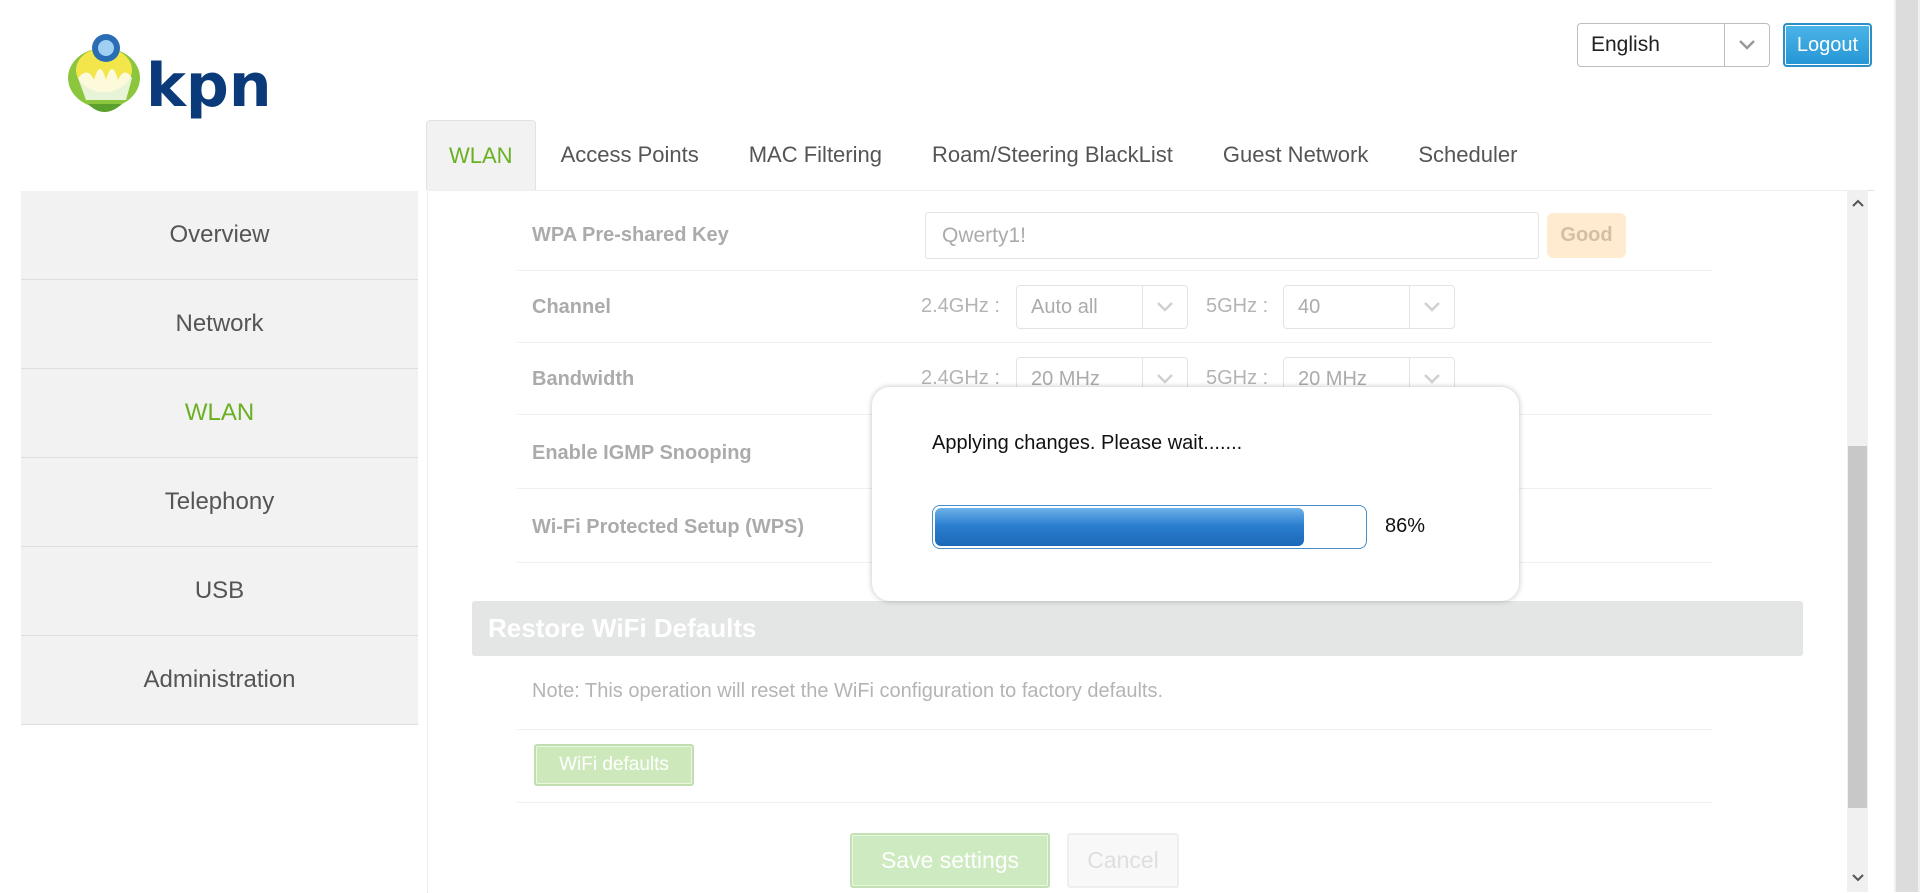  What do you see at coordinates (1625, 44) in the screenshot?
I see `language-value: English` at bounding box center [1625, 44].